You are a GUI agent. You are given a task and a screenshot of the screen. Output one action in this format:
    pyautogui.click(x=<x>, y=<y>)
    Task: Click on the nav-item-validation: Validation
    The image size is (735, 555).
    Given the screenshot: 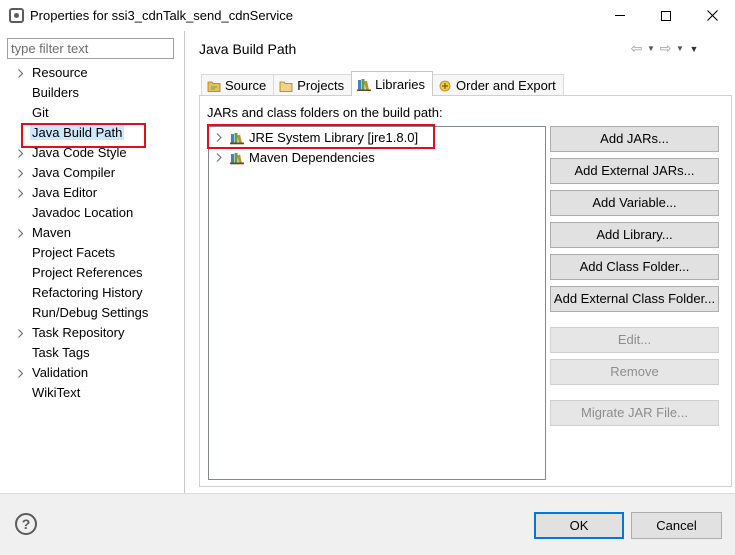 What is the action you would take?
    pyautogui.click(x=92, y=373)
    